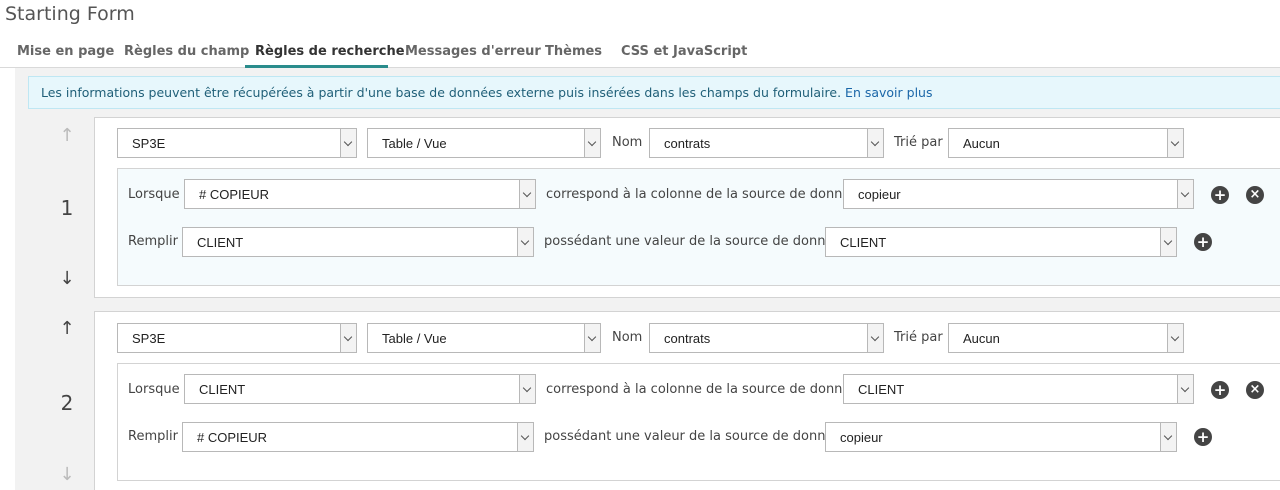 This screenshot has width=1280, height=490. I want to click on remplir-value-select: copieur, so click(1001, 437).